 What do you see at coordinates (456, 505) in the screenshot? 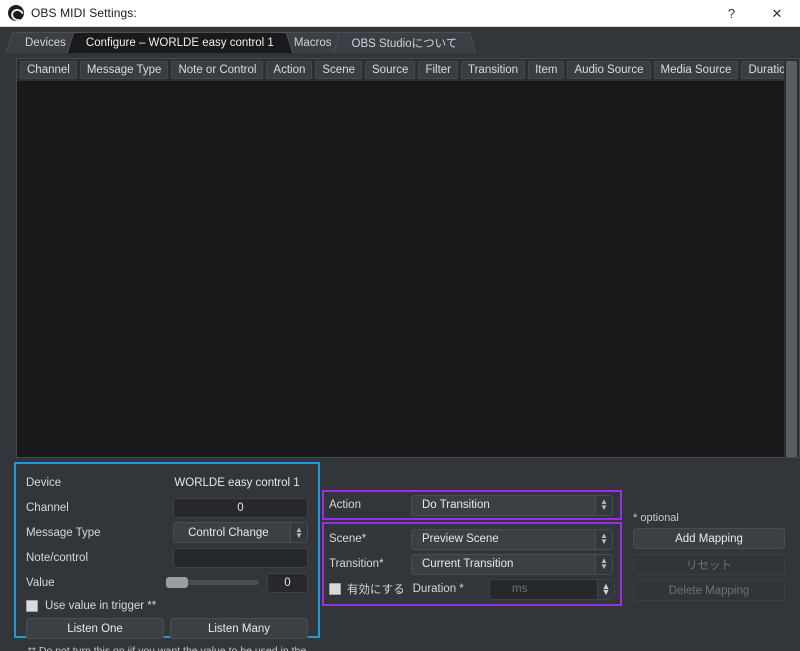
I see `action-value: Do Transition` at bounding box center [456, 505].